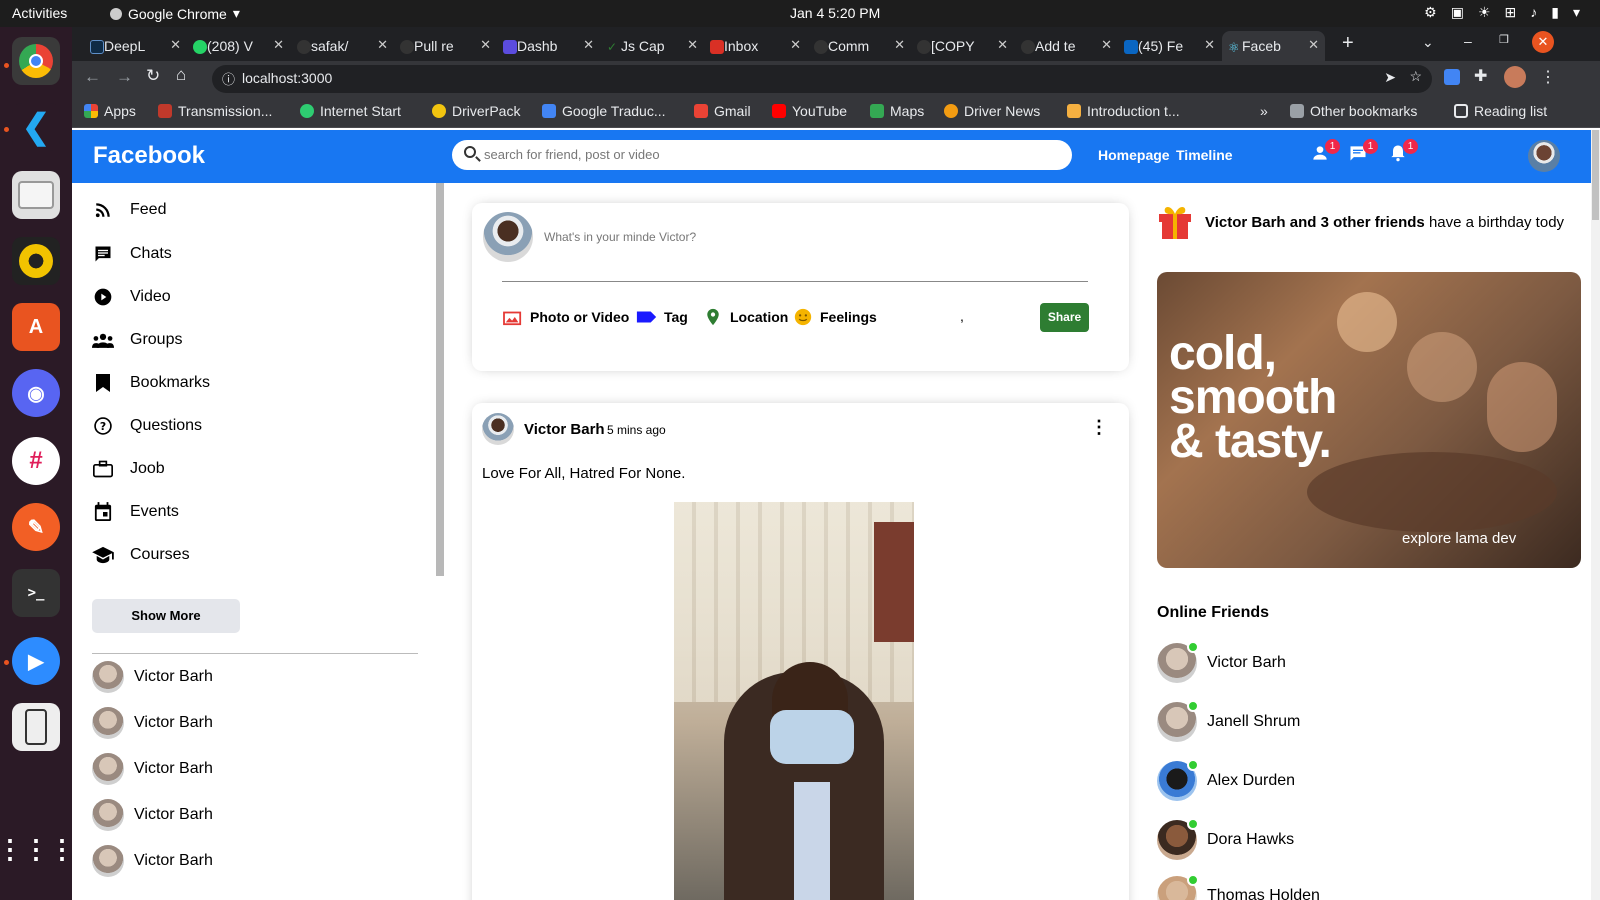  What do you see at coordinates (564, 429) in the screenshot?
I see `post-author: Victor Barh` at bounding box center [564, 429].